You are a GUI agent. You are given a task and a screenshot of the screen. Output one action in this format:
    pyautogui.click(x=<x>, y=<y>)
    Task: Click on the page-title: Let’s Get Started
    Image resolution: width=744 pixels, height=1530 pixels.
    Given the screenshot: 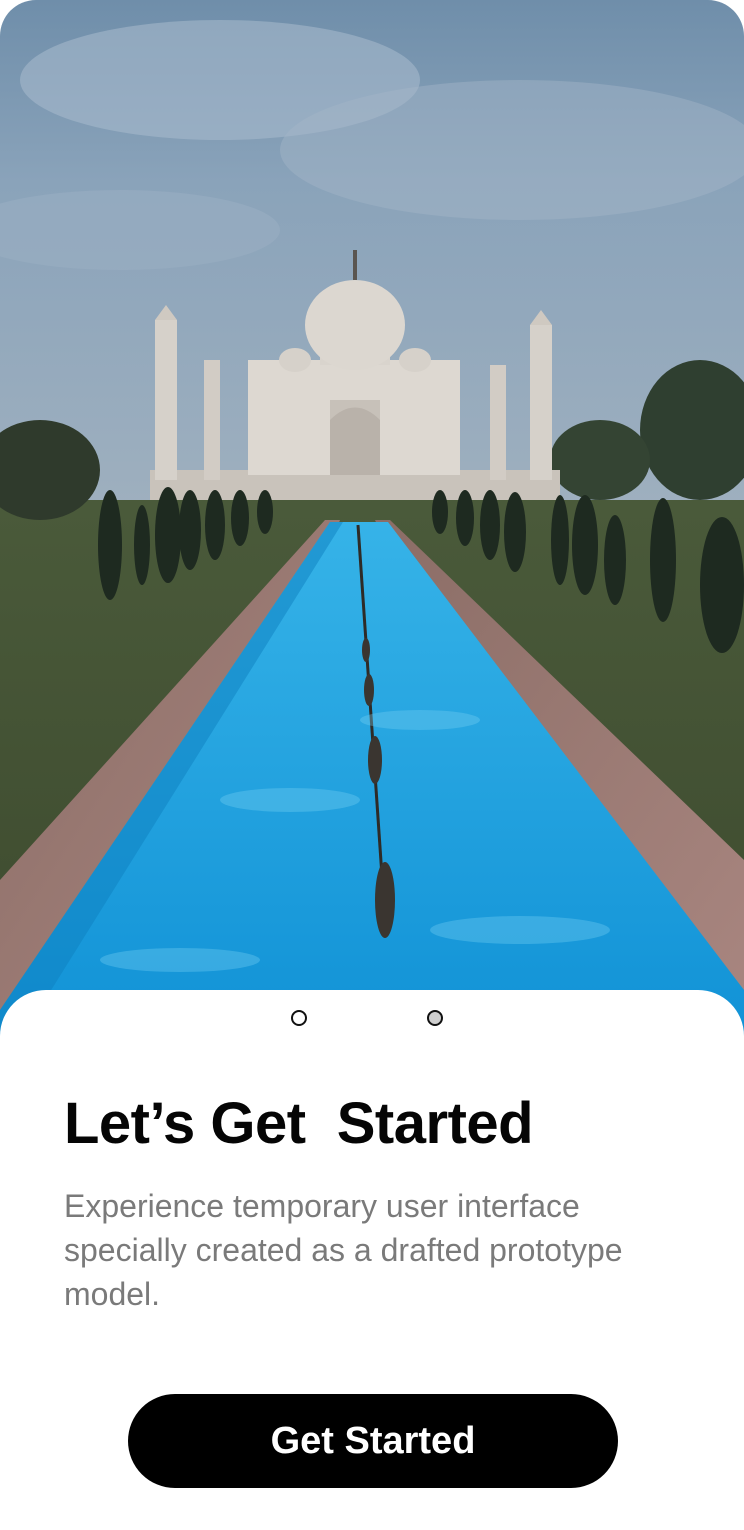 What is the action you would take?
    pyautogui.click(x=299, y=1123)
    